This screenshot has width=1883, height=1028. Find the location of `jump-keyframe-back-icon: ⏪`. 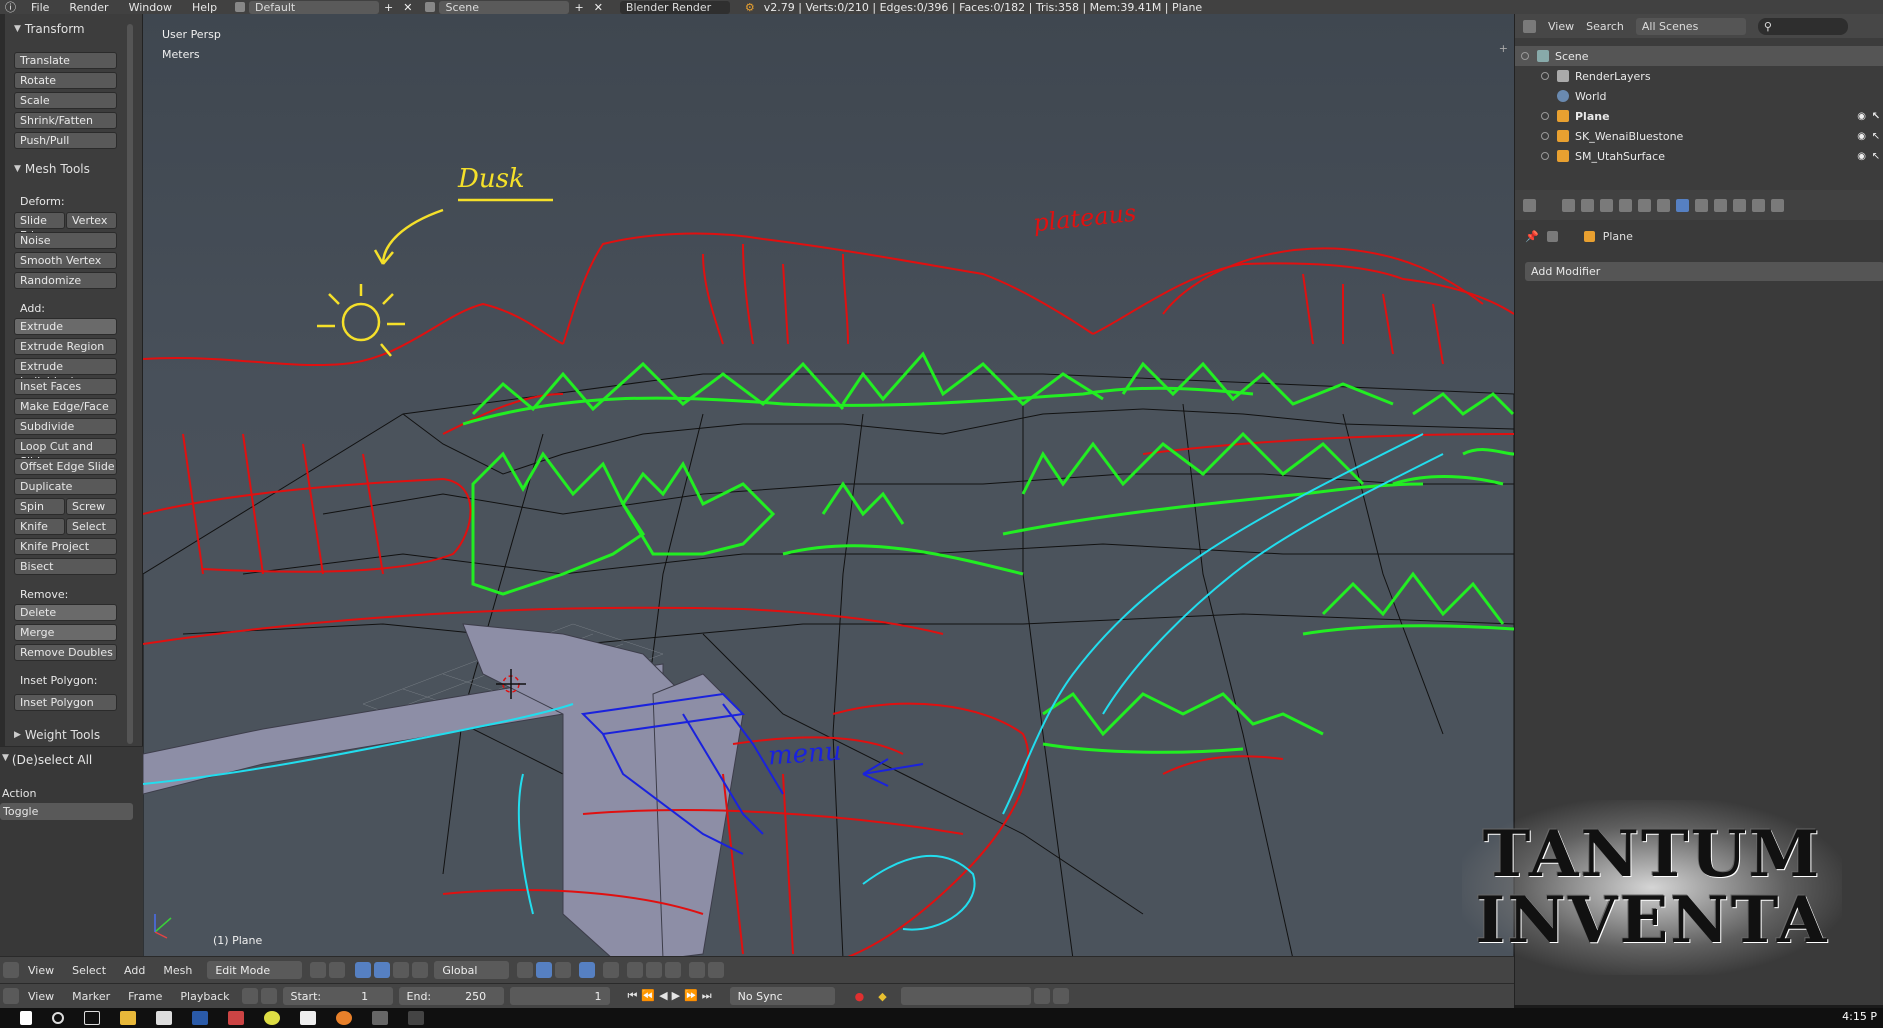

jump-keyframe-back-icon: ⏪ is located at coordinates (650, 995).